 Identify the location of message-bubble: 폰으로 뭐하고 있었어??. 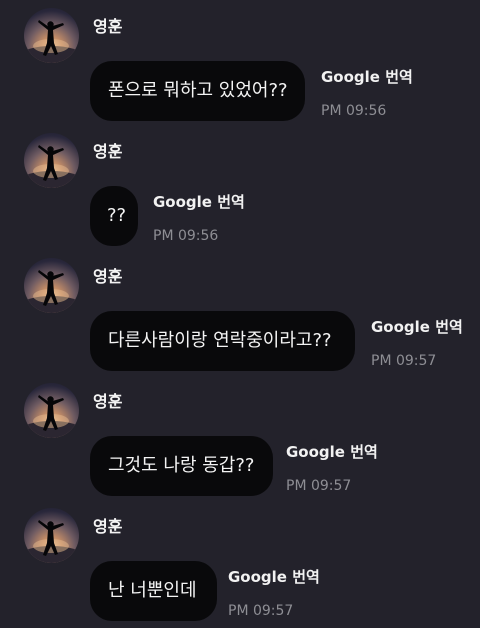
(197, 91).